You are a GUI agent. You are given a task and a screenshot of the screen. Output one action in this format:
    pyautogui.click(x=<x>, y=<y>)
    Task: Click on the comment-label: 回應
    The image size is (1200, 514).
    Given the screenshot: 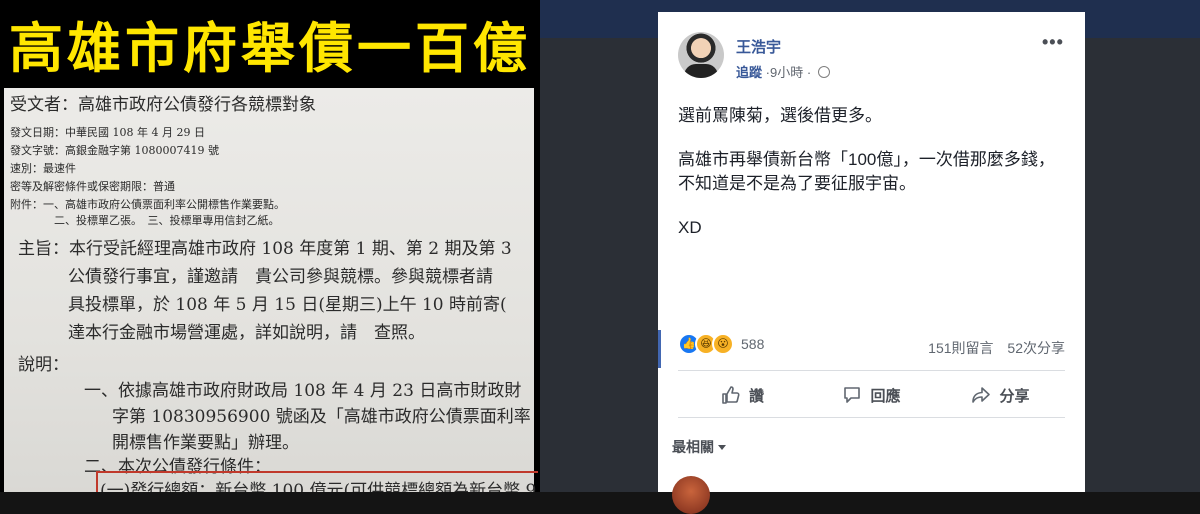 What is the action you would take?
    pyautogui.click(x=885, y=396)
    